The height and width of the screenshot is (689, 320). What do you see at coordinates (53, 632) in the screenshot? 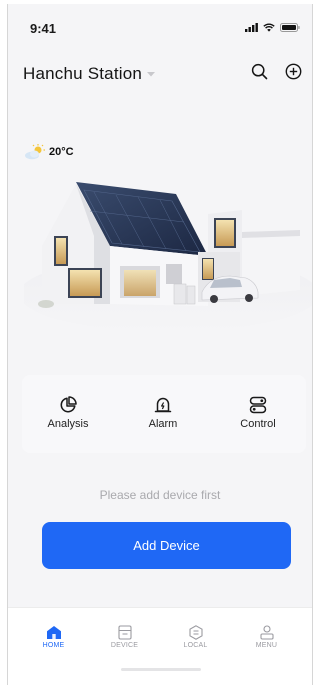
I see `home-icon` at bounding box center [53, 632].